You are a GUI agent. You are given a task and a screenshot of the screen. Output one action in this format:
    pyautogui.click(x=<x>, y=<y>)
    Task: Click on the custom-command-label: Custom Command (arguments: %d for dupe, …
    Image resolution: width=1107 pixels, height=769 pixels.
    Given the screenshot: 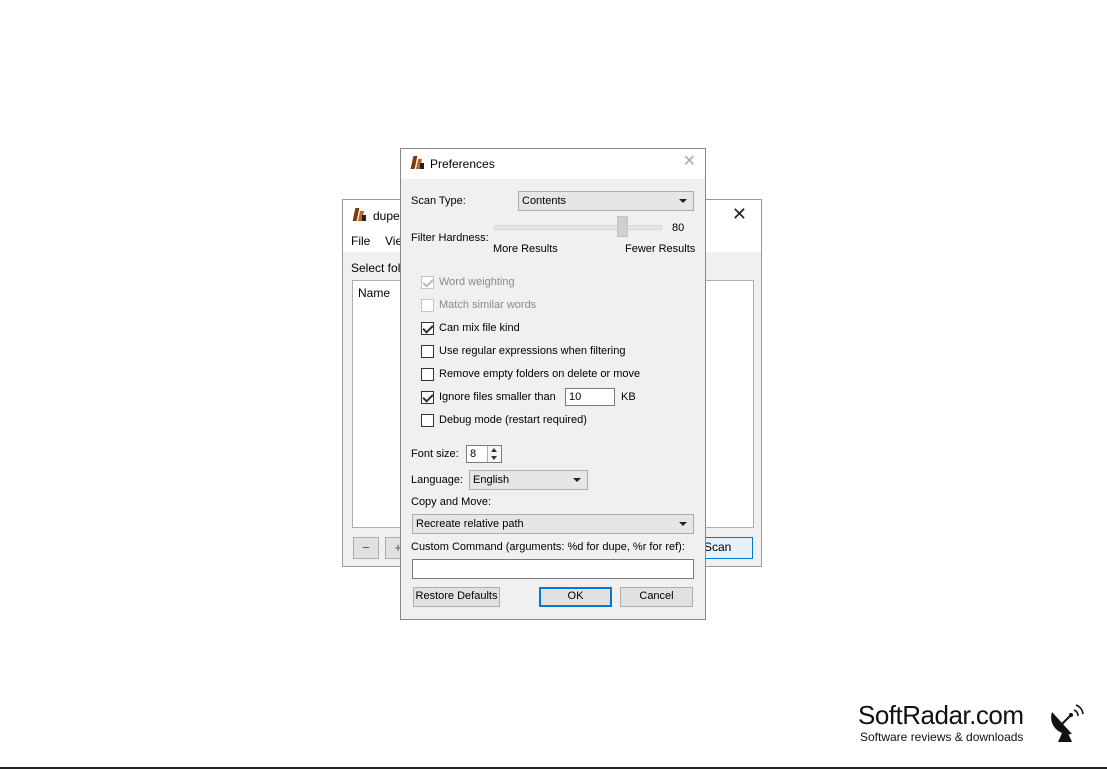 What is the action you would take?
    pyautogui.click(x=548, y=547)
    